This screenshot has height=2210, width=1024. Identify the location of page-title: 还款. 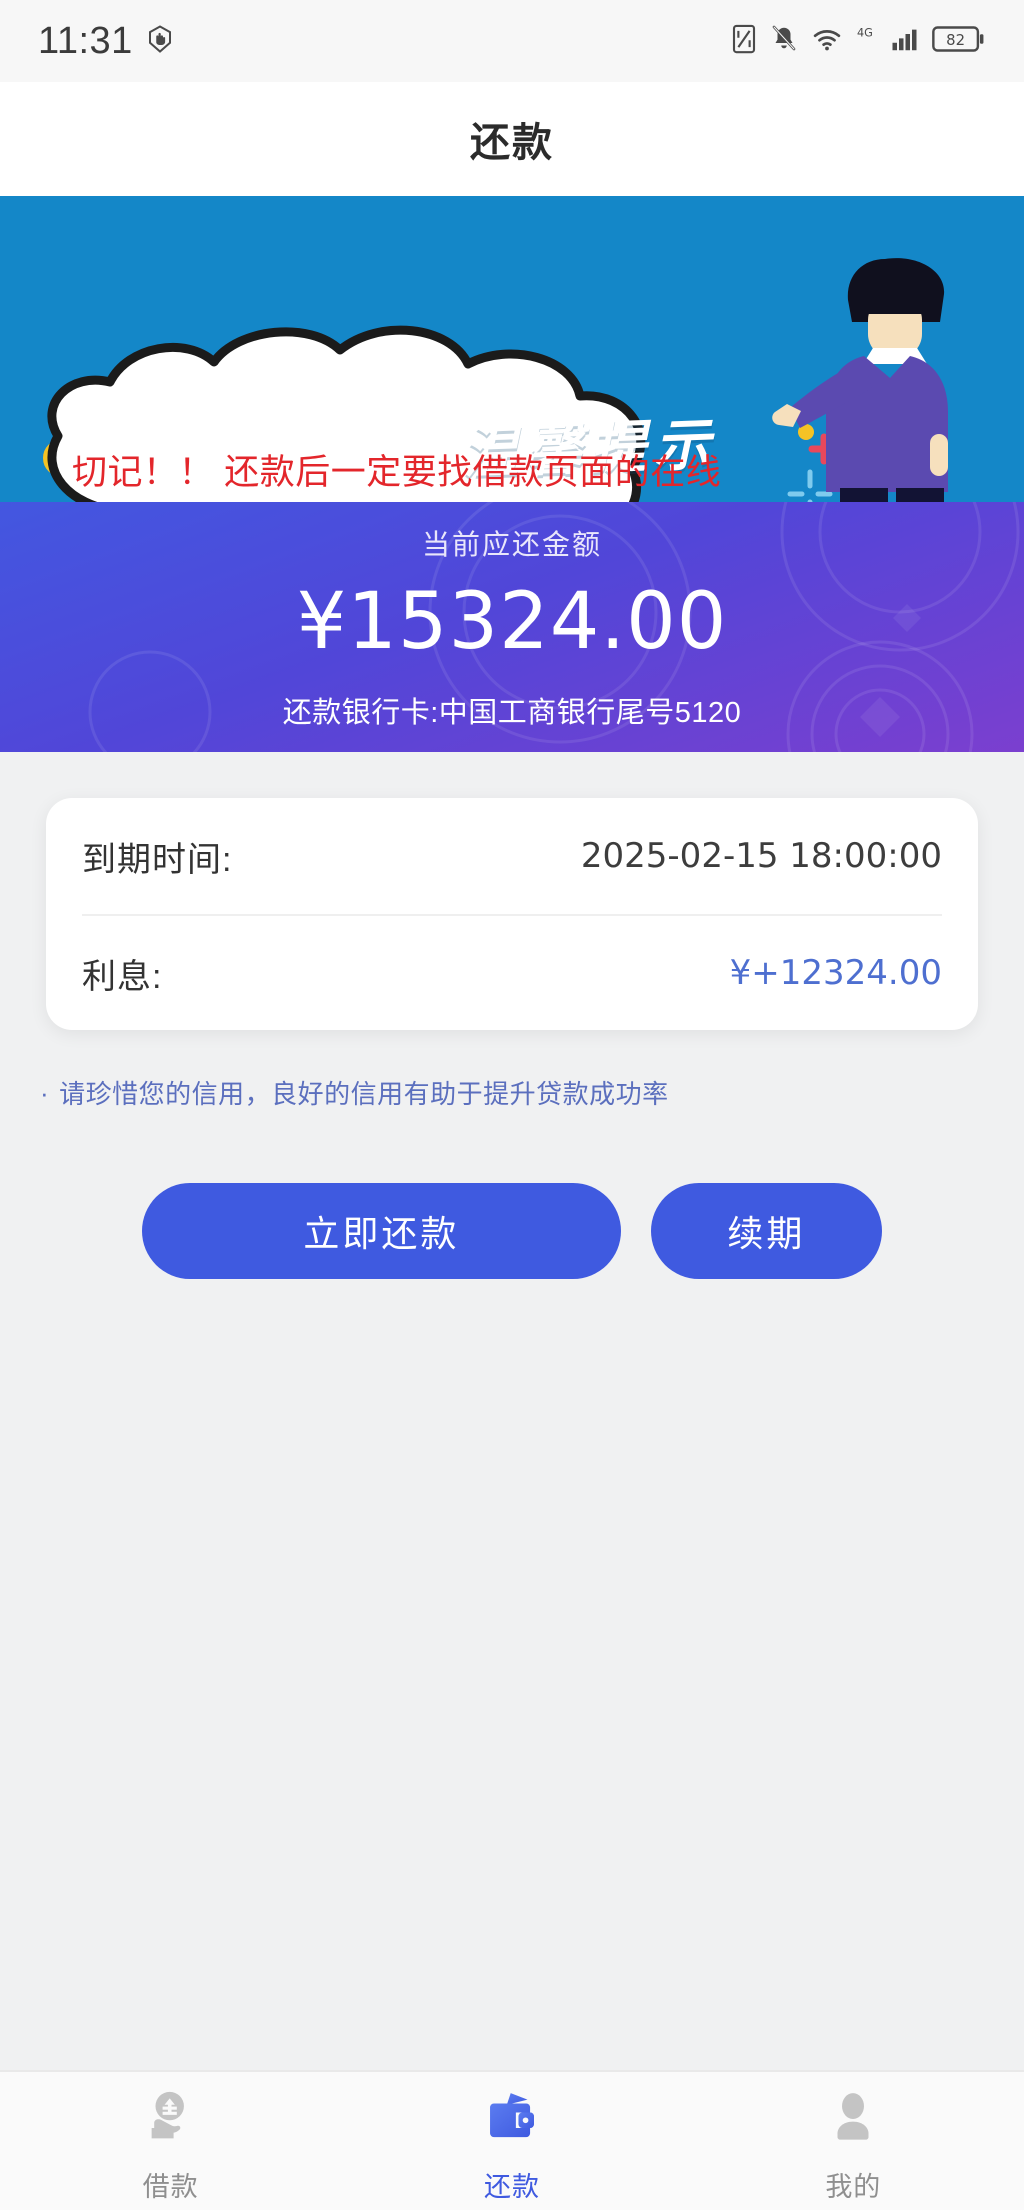
(512, 143).